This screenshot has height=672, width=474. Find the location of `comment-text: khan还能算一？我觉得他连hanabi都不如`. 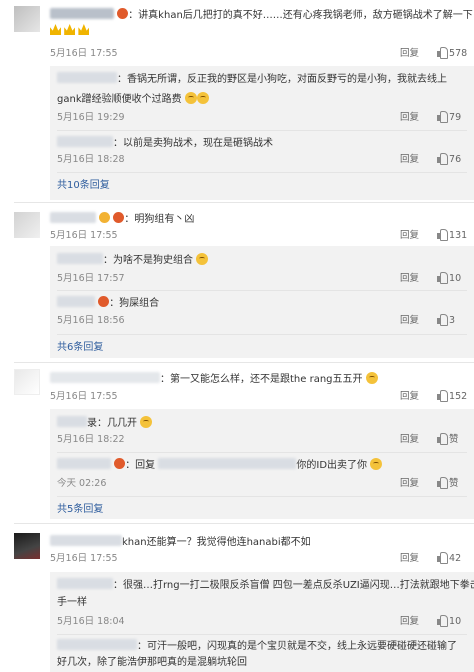

comment-text: khan还能算一？我觉得他连hanabi都不如 is located at coordinates (180, 542).